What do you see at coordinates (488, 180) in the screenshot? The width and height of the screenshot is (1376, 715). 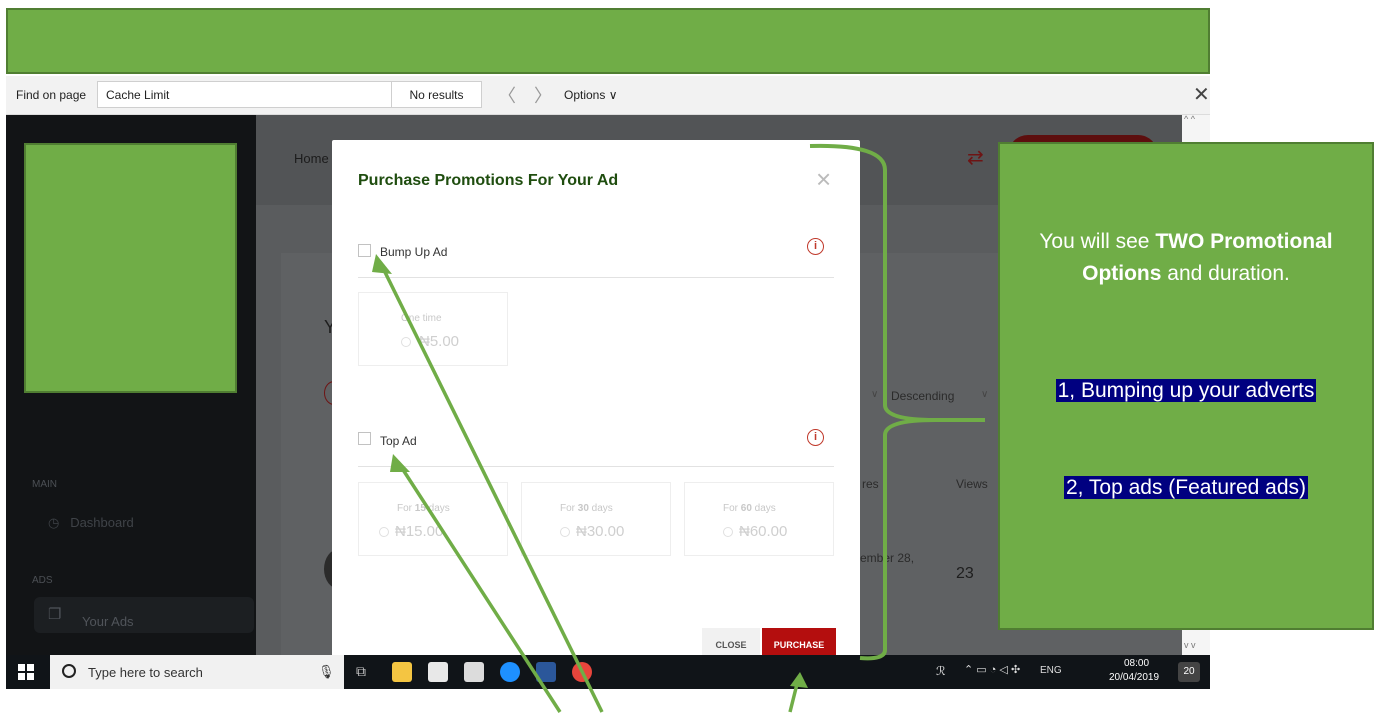 I see `modal-title: Purchase Promotions For Your Ad` at bounding box center [488, 180].